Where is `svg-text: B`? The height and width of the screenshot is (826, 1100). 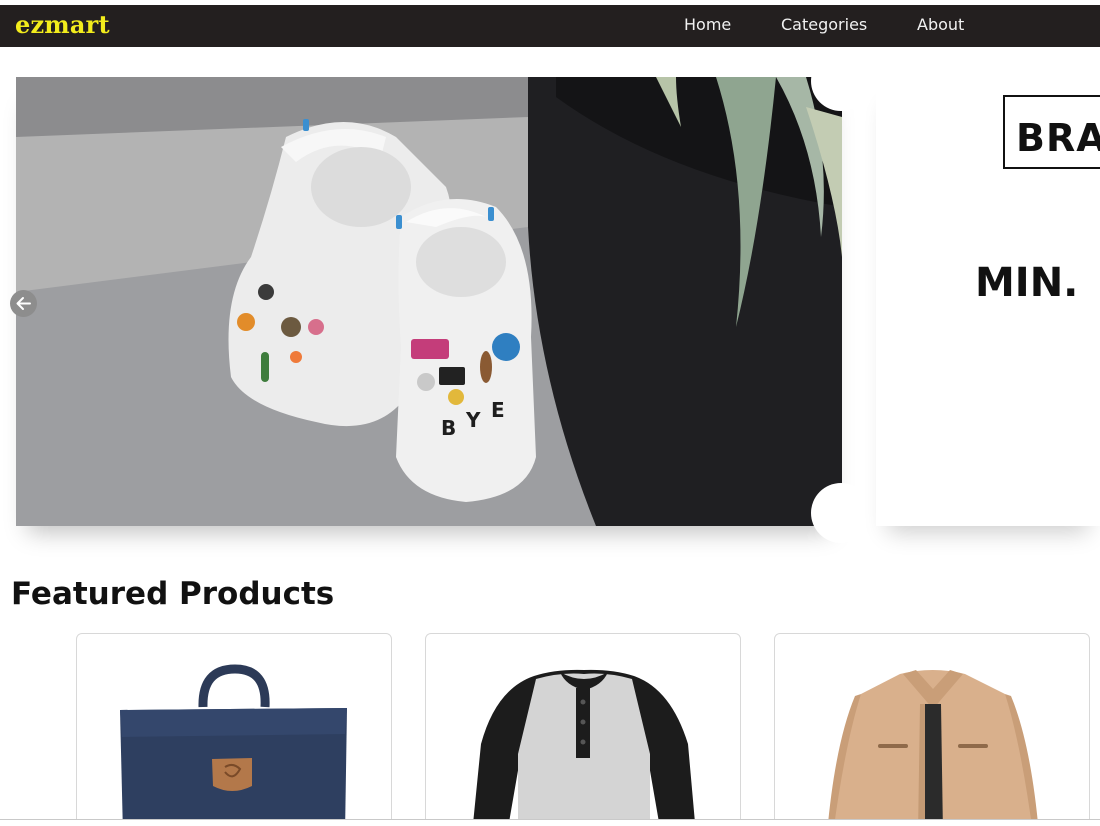
svg-text: B is located at coordinates (448, 428).